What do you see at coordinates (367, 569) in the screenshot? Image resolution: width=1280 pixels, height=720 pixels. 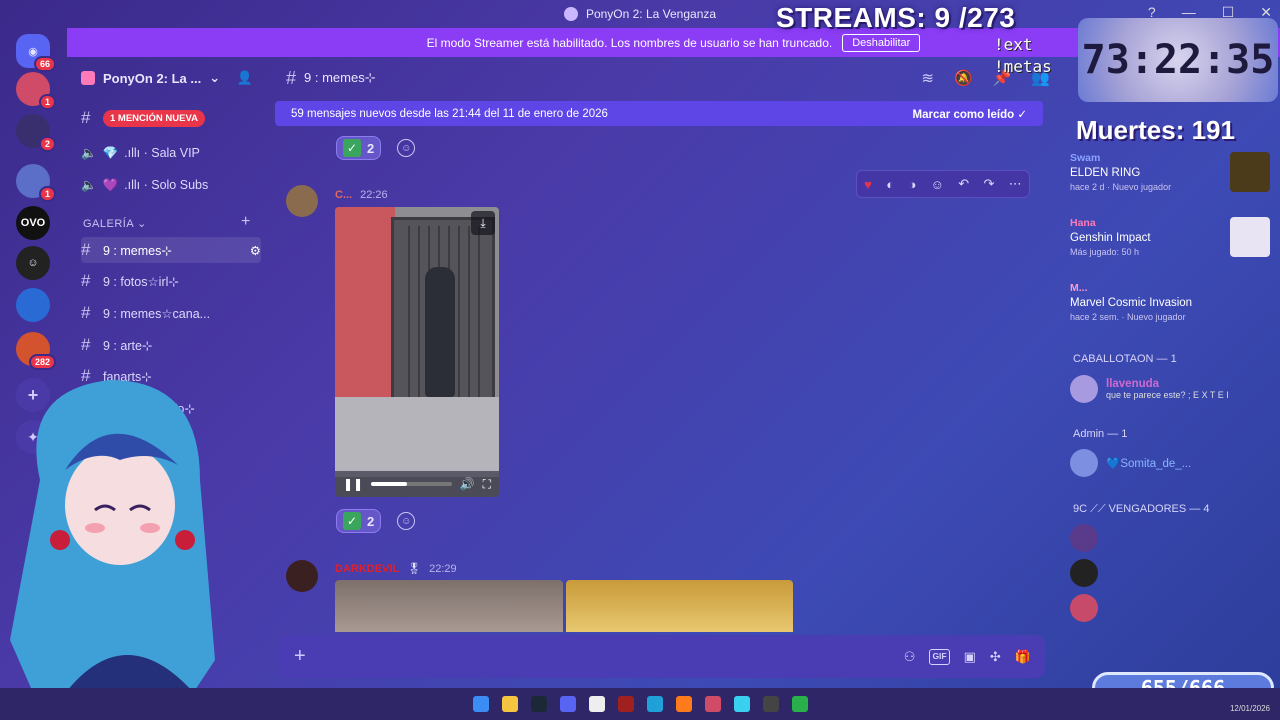 I see `author-name: DARKDEVIL` at bounding box center [367, 569].